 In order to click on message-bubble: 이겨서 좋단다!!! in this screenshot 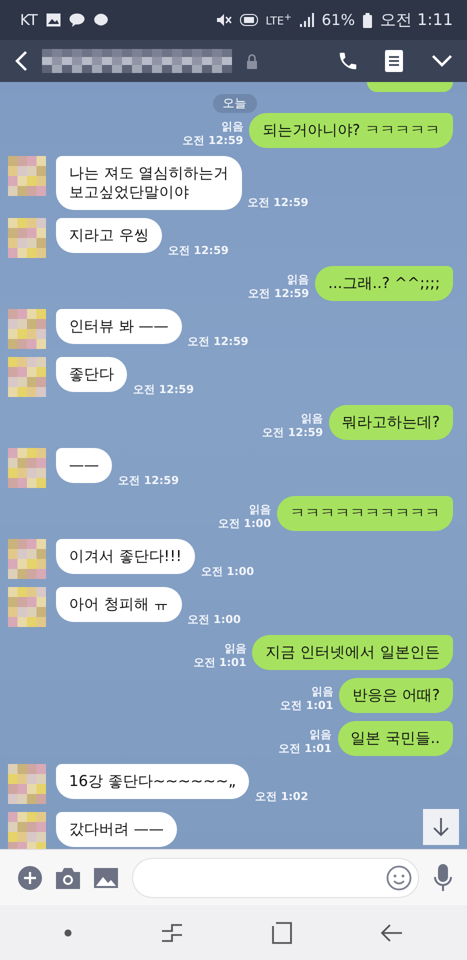, I will do `click(125, 556)`.